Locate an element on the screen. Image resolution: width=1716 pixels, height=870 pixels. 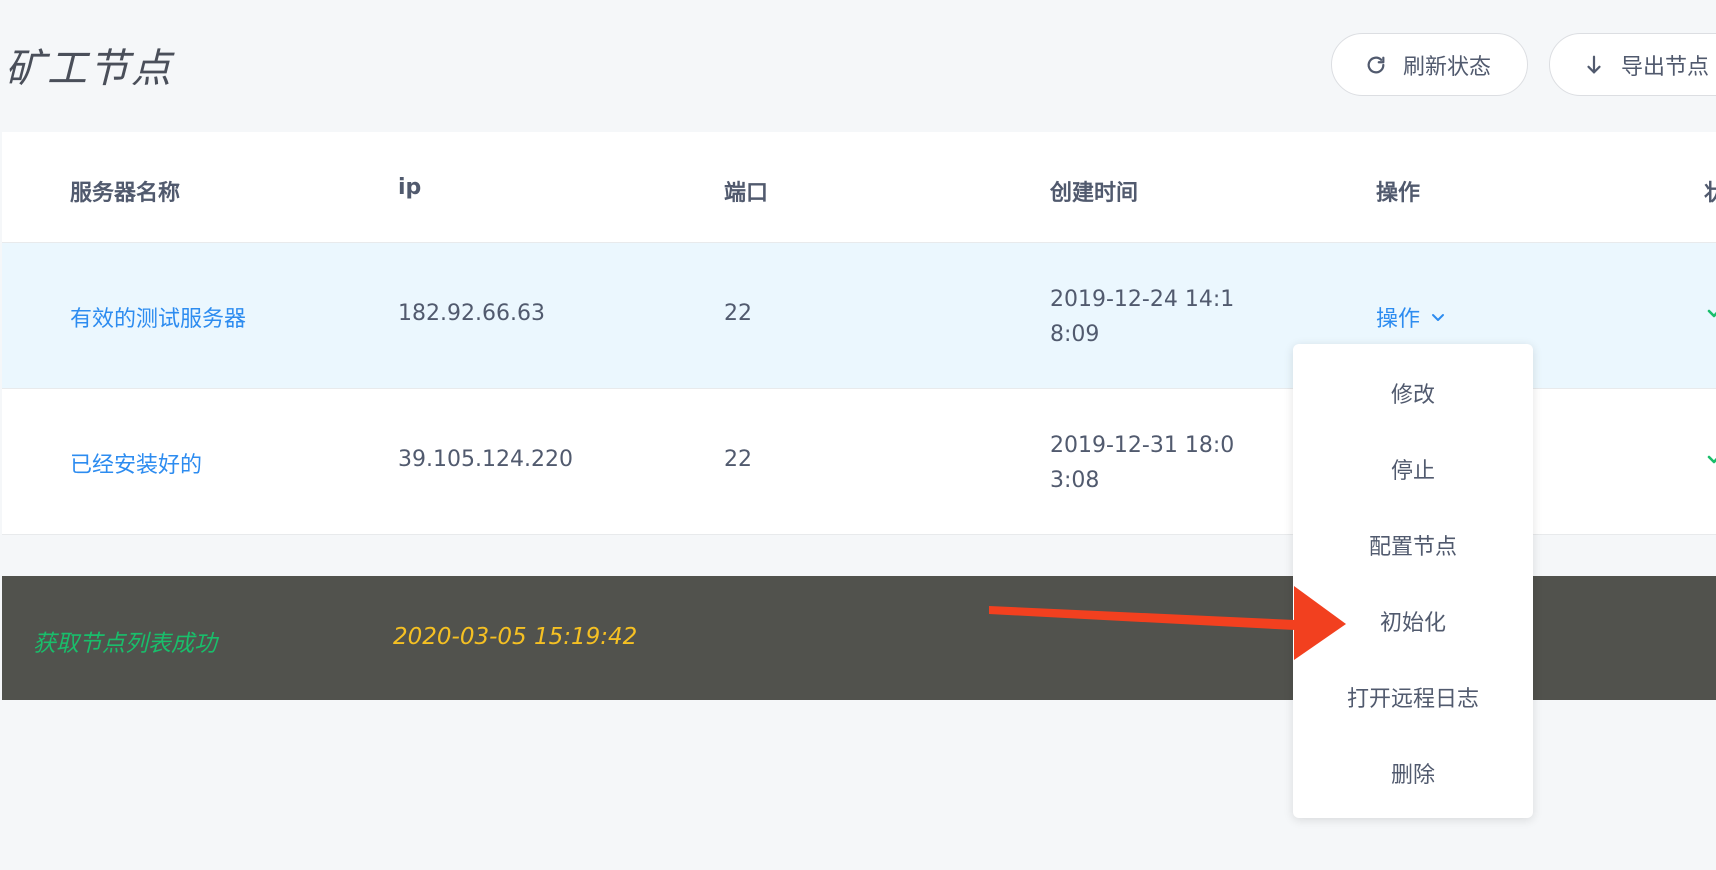
export-nodes-button: 导出节点 is located at coordinates (1632, 64).